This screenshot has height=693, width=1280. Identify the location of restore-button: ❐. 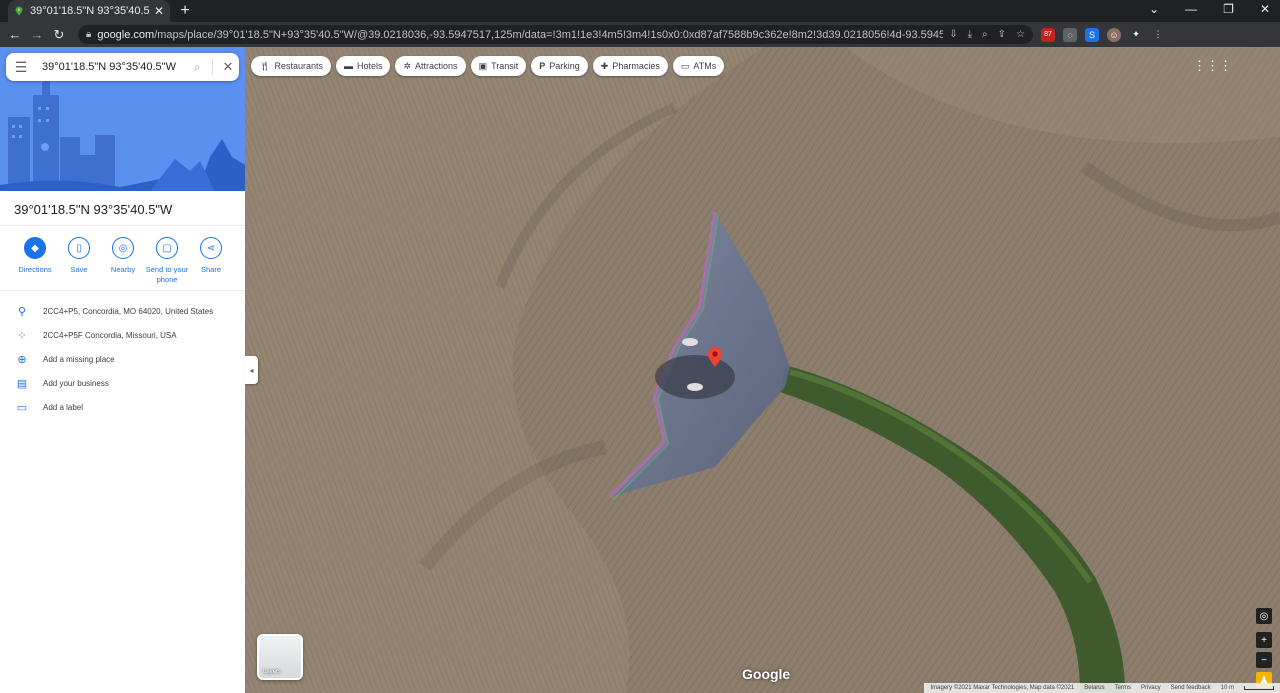
(1228, 9).